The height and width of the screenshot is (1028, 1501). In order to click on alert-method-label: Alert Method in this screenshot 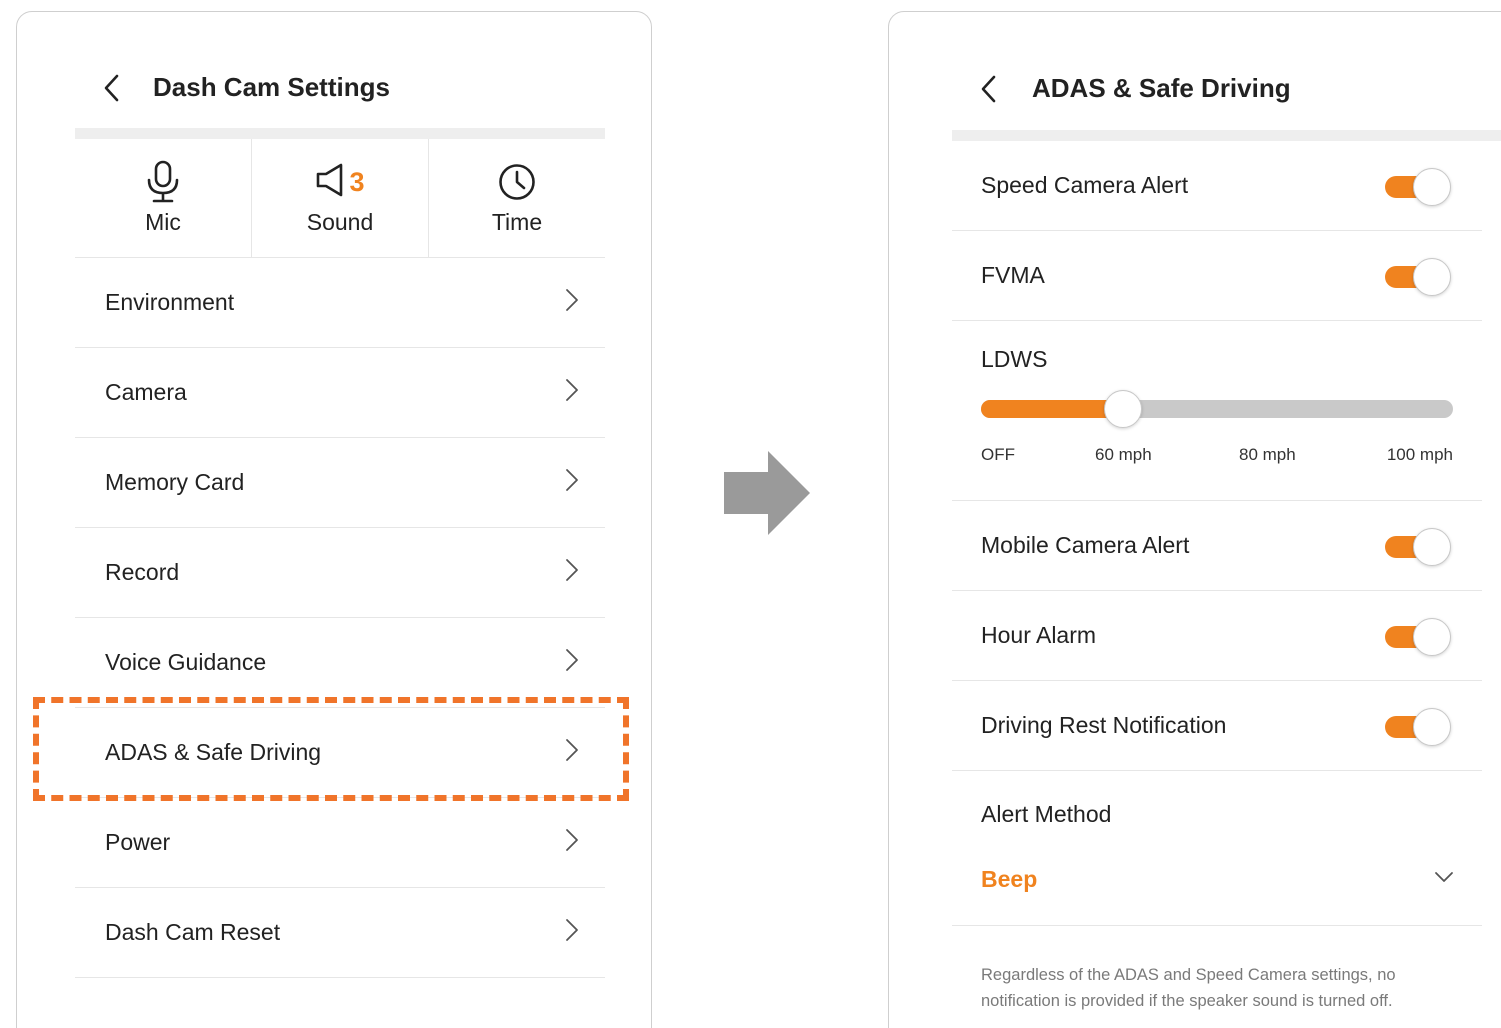, I will do `click(1046, 814)`.